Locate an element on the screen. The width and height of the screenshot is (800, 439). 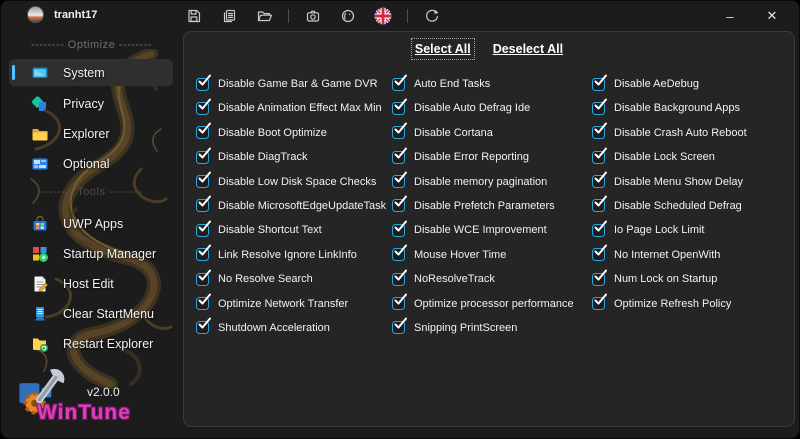
tweak-row: Disable Shortcut Text is located at coordinates (291, 228).